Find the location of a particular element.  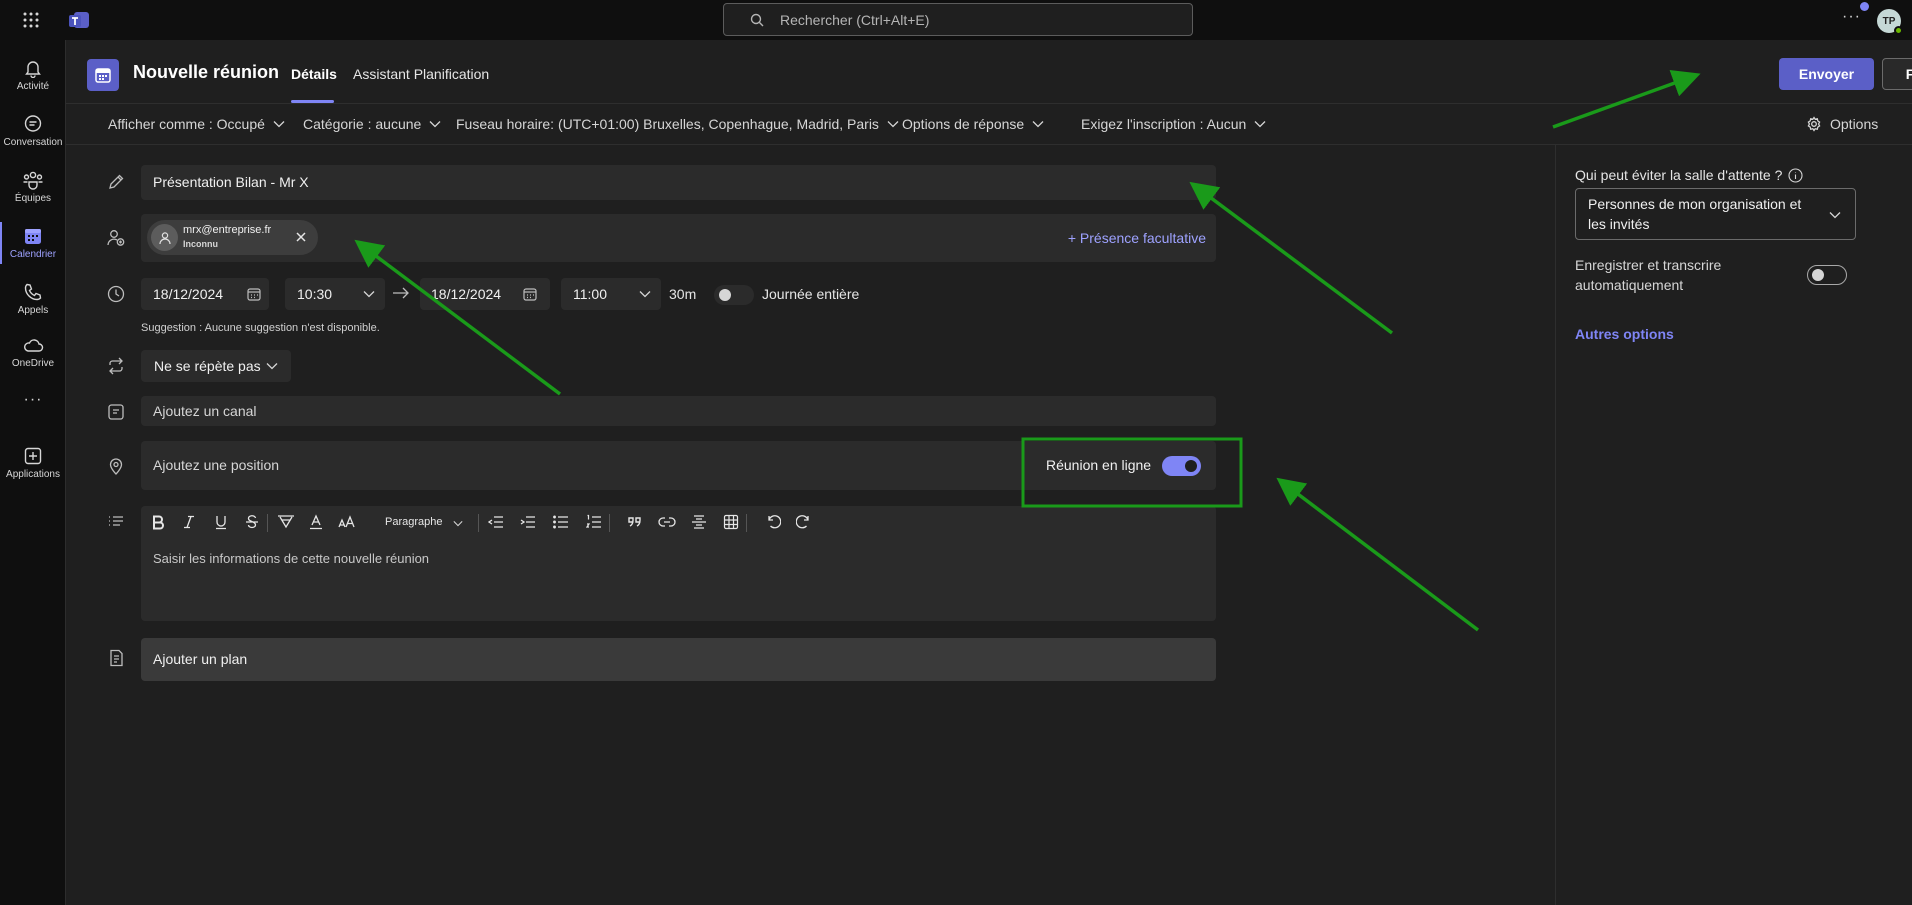

rail-item-activity: Activité is located at coordinates (33, 75).